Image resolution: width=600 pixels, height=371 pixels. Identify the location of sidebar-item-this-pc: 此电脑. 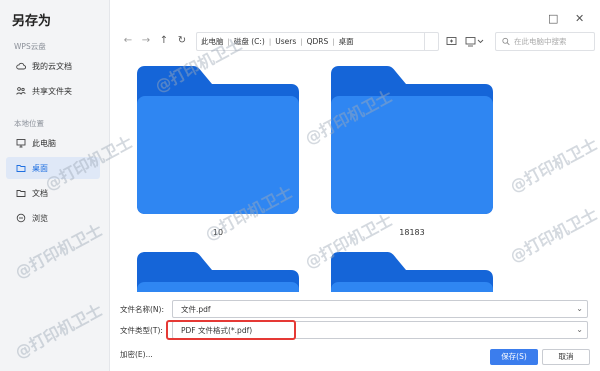
(53, 143).